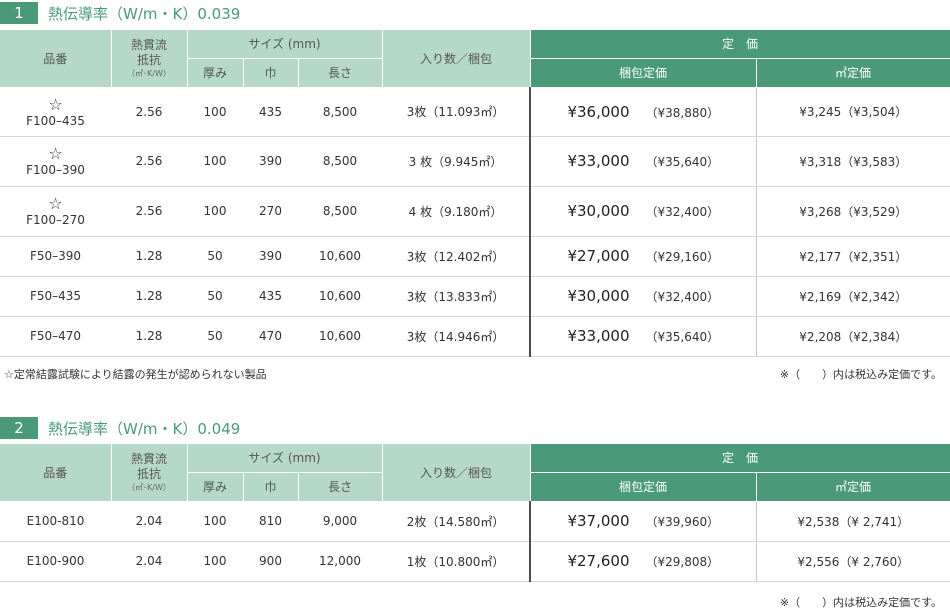  I want to click on pack-cell: 3枚（11.093㎡）, so click(456, 112).